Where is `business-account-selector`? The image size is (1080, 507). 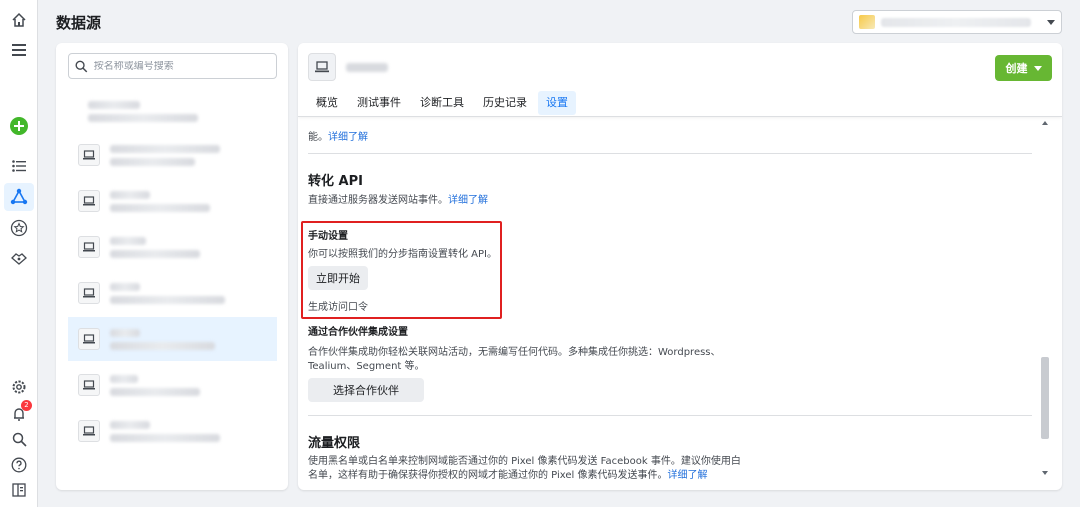 business-account-selector is located at coordinates (957, 22).